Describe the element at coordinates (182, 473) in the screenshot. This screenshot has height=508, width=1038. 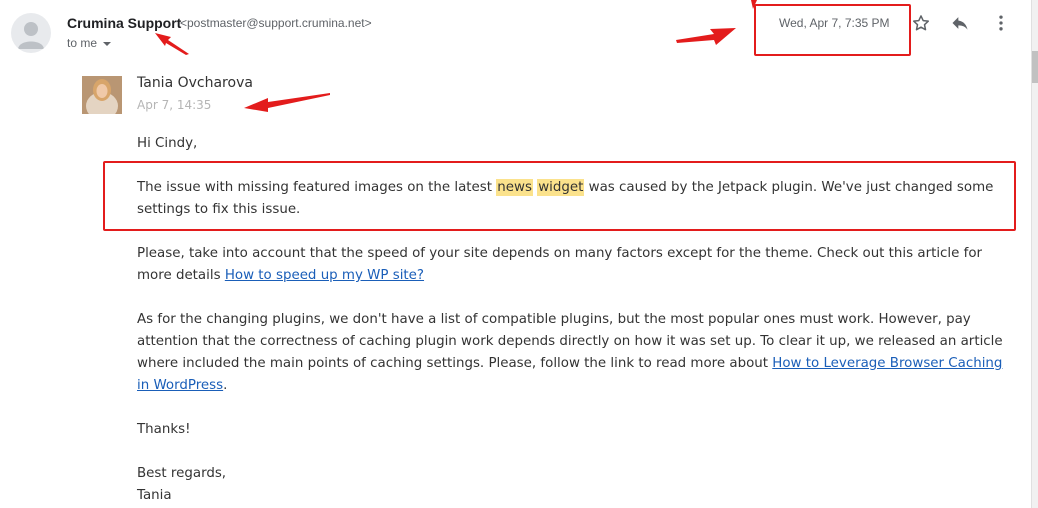
I see `regards-text: Best regards,` at that location.